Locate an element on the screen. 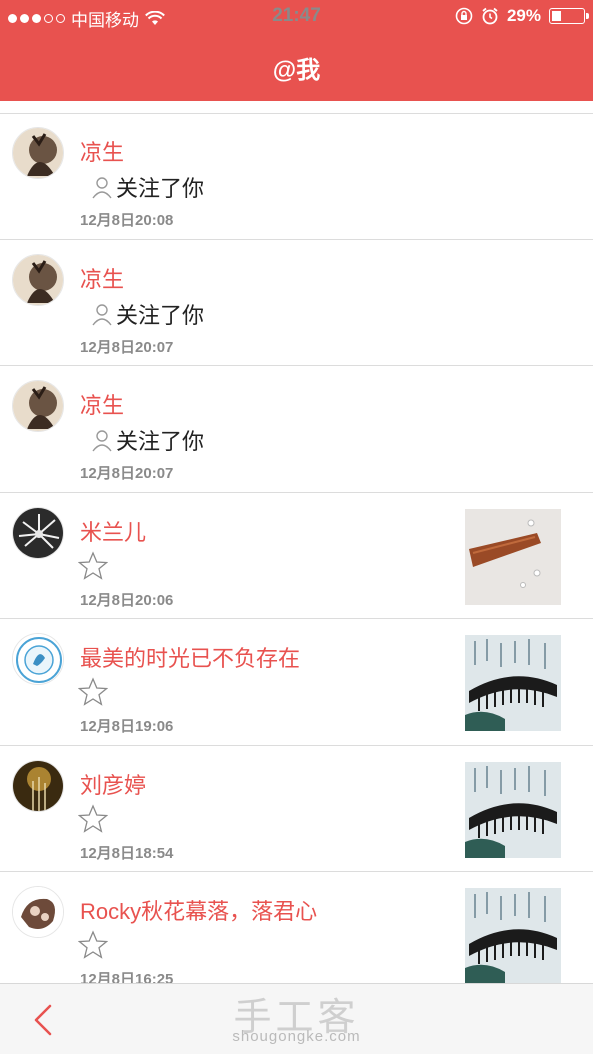  status-right: 29% is located at coordinates (522, 16).